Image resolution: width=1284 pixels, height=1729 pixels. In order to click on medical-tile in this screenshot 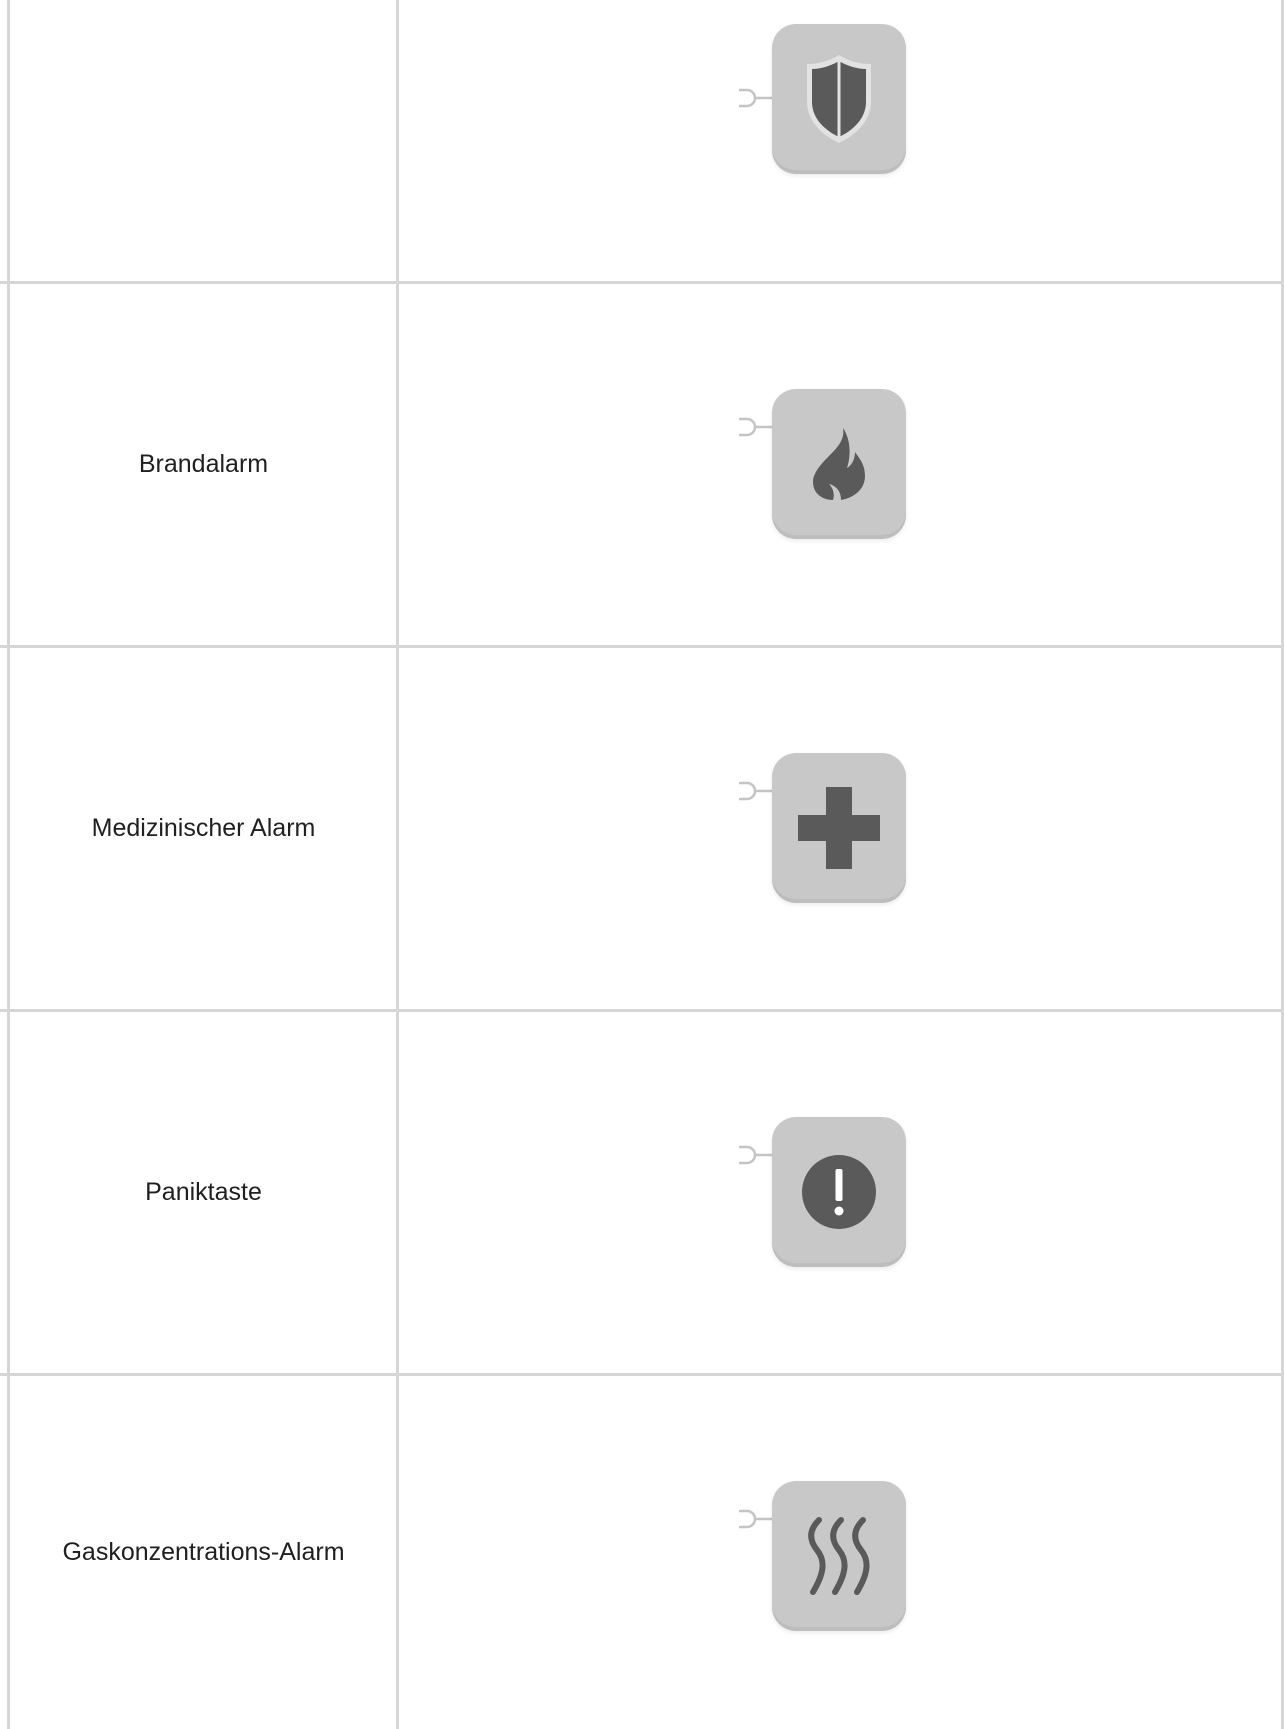, I will do `click(839, 828)`.